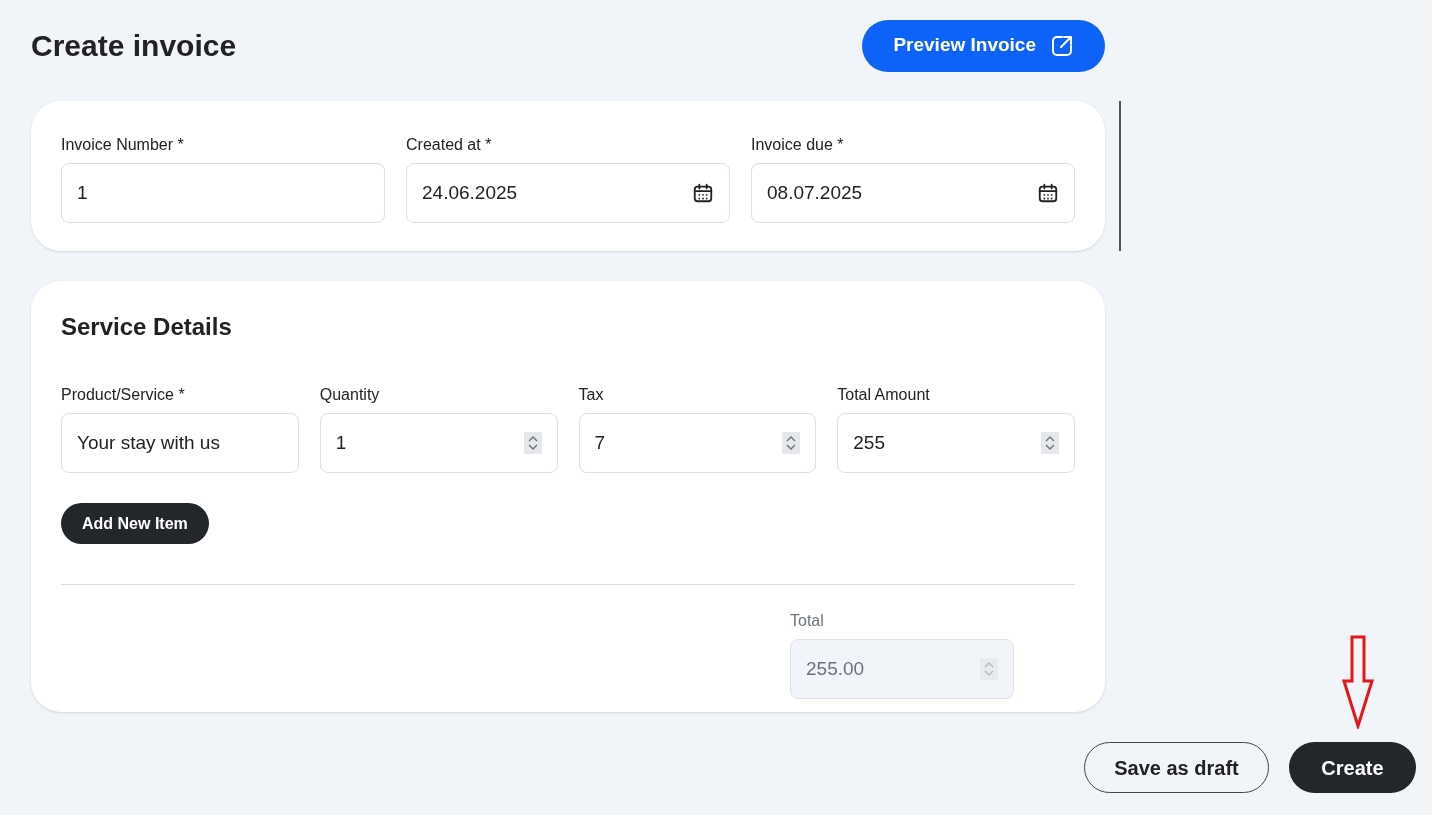 The width and height of the screenshot is (1432, 815). Describe the element at coordinates (135, 523) in the screenshot. I see `add-new-item-button: Add New Item` at that location.